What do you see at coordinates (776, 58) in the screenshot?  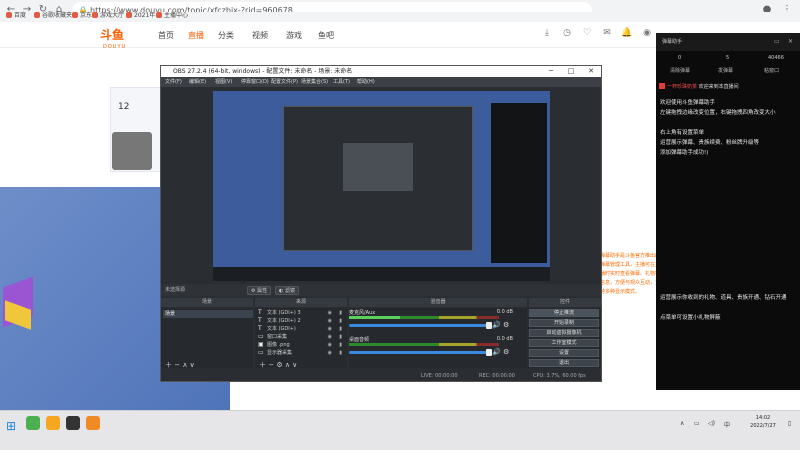 I see `stat-value: 40466` at bounding box center [776, 58].